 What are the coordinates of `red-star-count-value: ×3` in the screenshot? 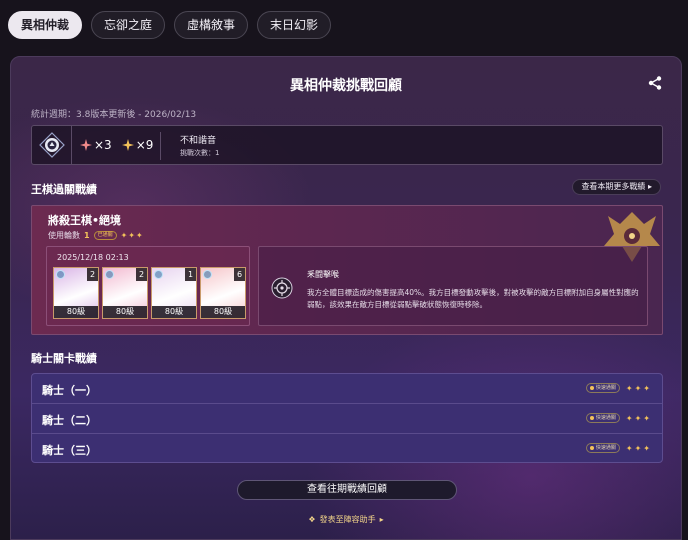 It's located at (103, 145).